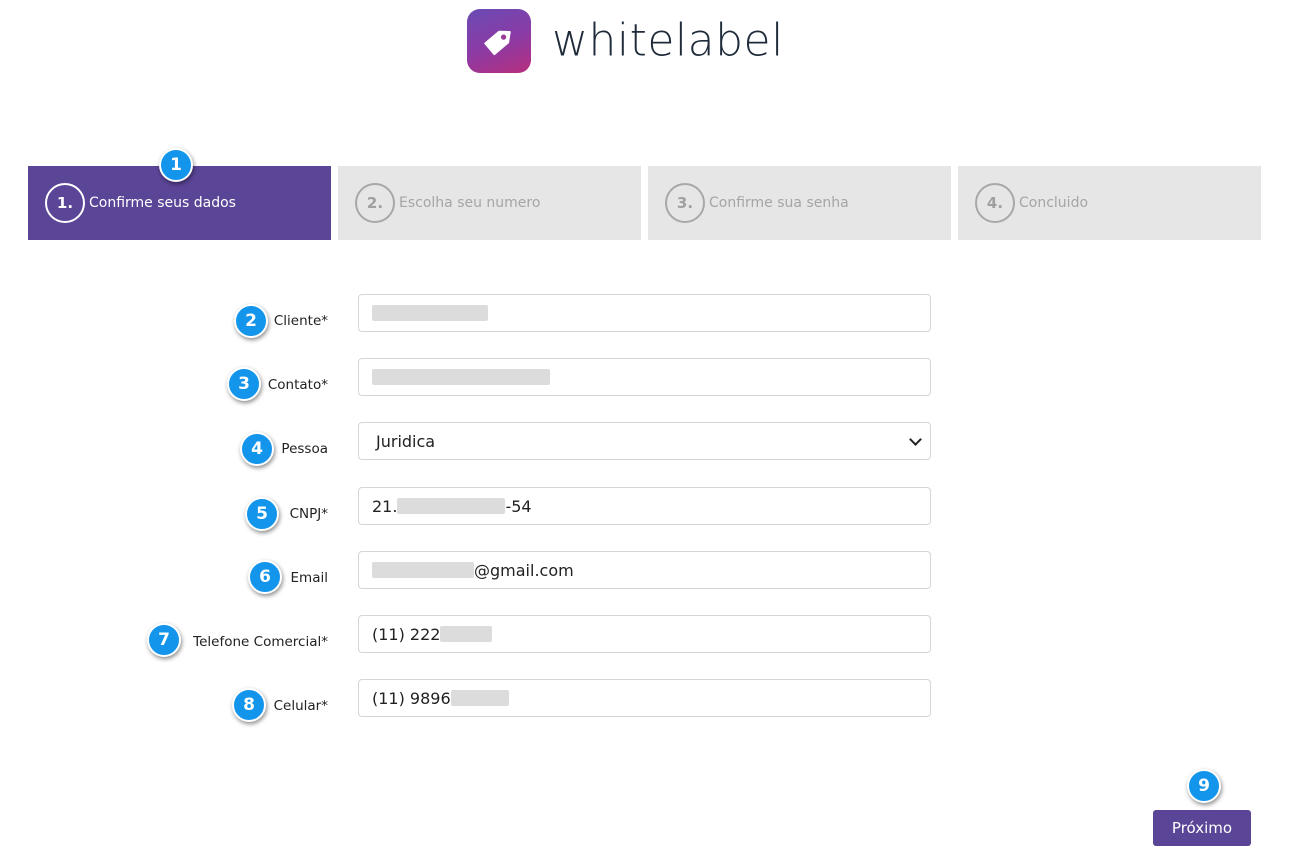 This screenshot has height=866, width=1291. What do you see at coordinates (644, 570) in the screenshot?
I see `email-field: @gmail.com` at bounding box center [644, 570].